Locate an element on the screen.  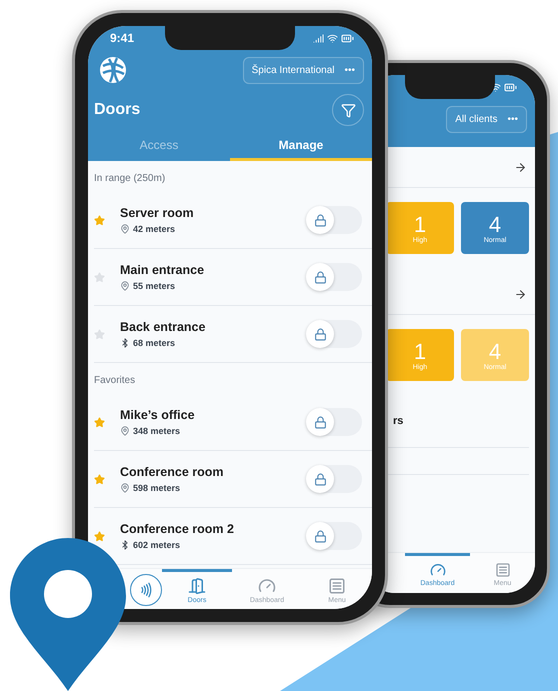
section-heading: In range (250m) is located at coordinates (130, 179).